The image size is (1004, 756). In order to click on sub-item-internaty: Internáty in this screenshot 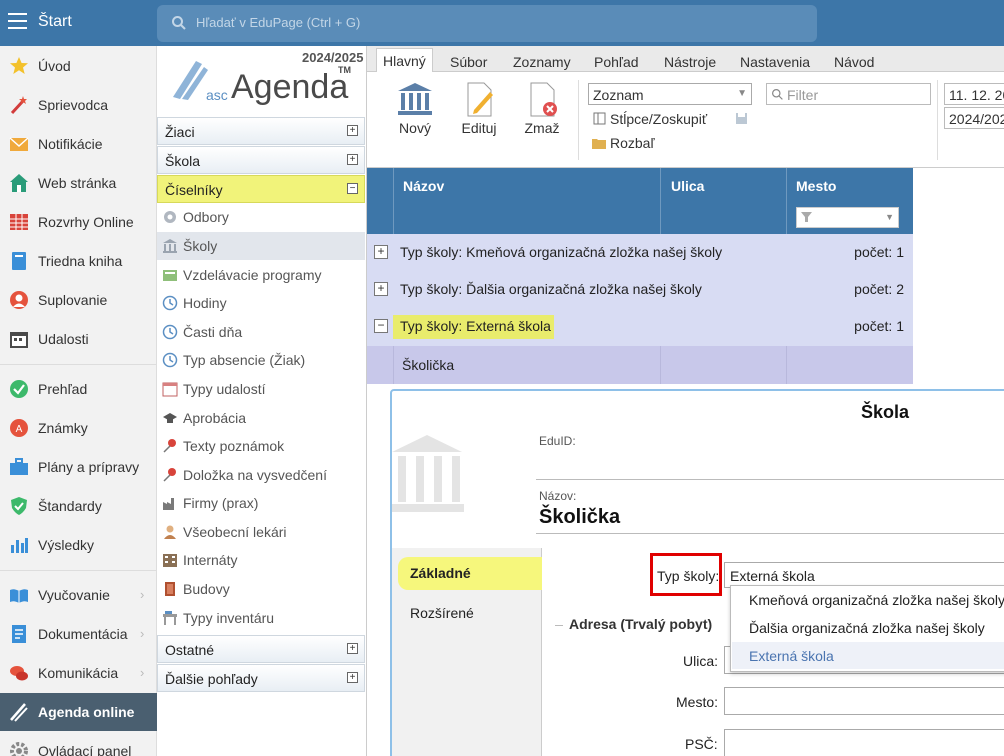, I will do `click(261, 560)`.